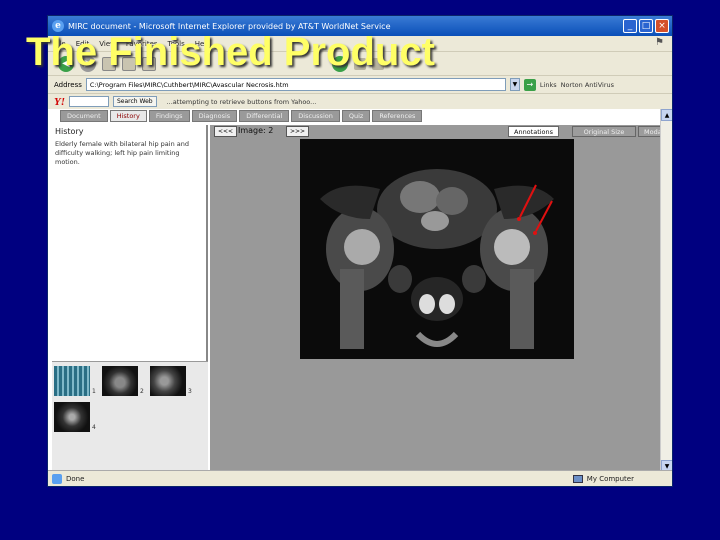 The image size is (720, 540). I want to click on my-computer-icon, so click(577, 478).